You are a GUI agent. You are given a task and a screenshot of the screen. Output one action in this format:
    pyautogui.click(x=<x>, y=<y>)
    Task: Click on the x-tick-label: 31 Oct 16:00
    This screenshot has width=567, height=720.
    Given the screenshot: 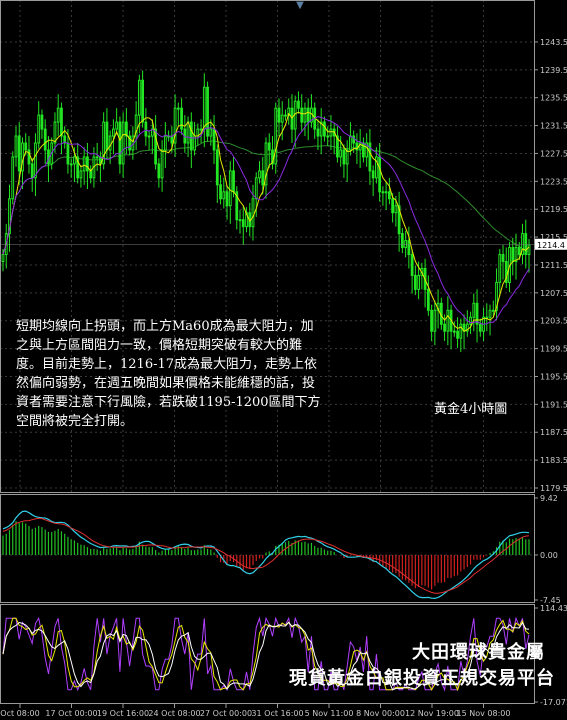 What is the action you would take?
    pyautogui.click(x=277, y=713)
    